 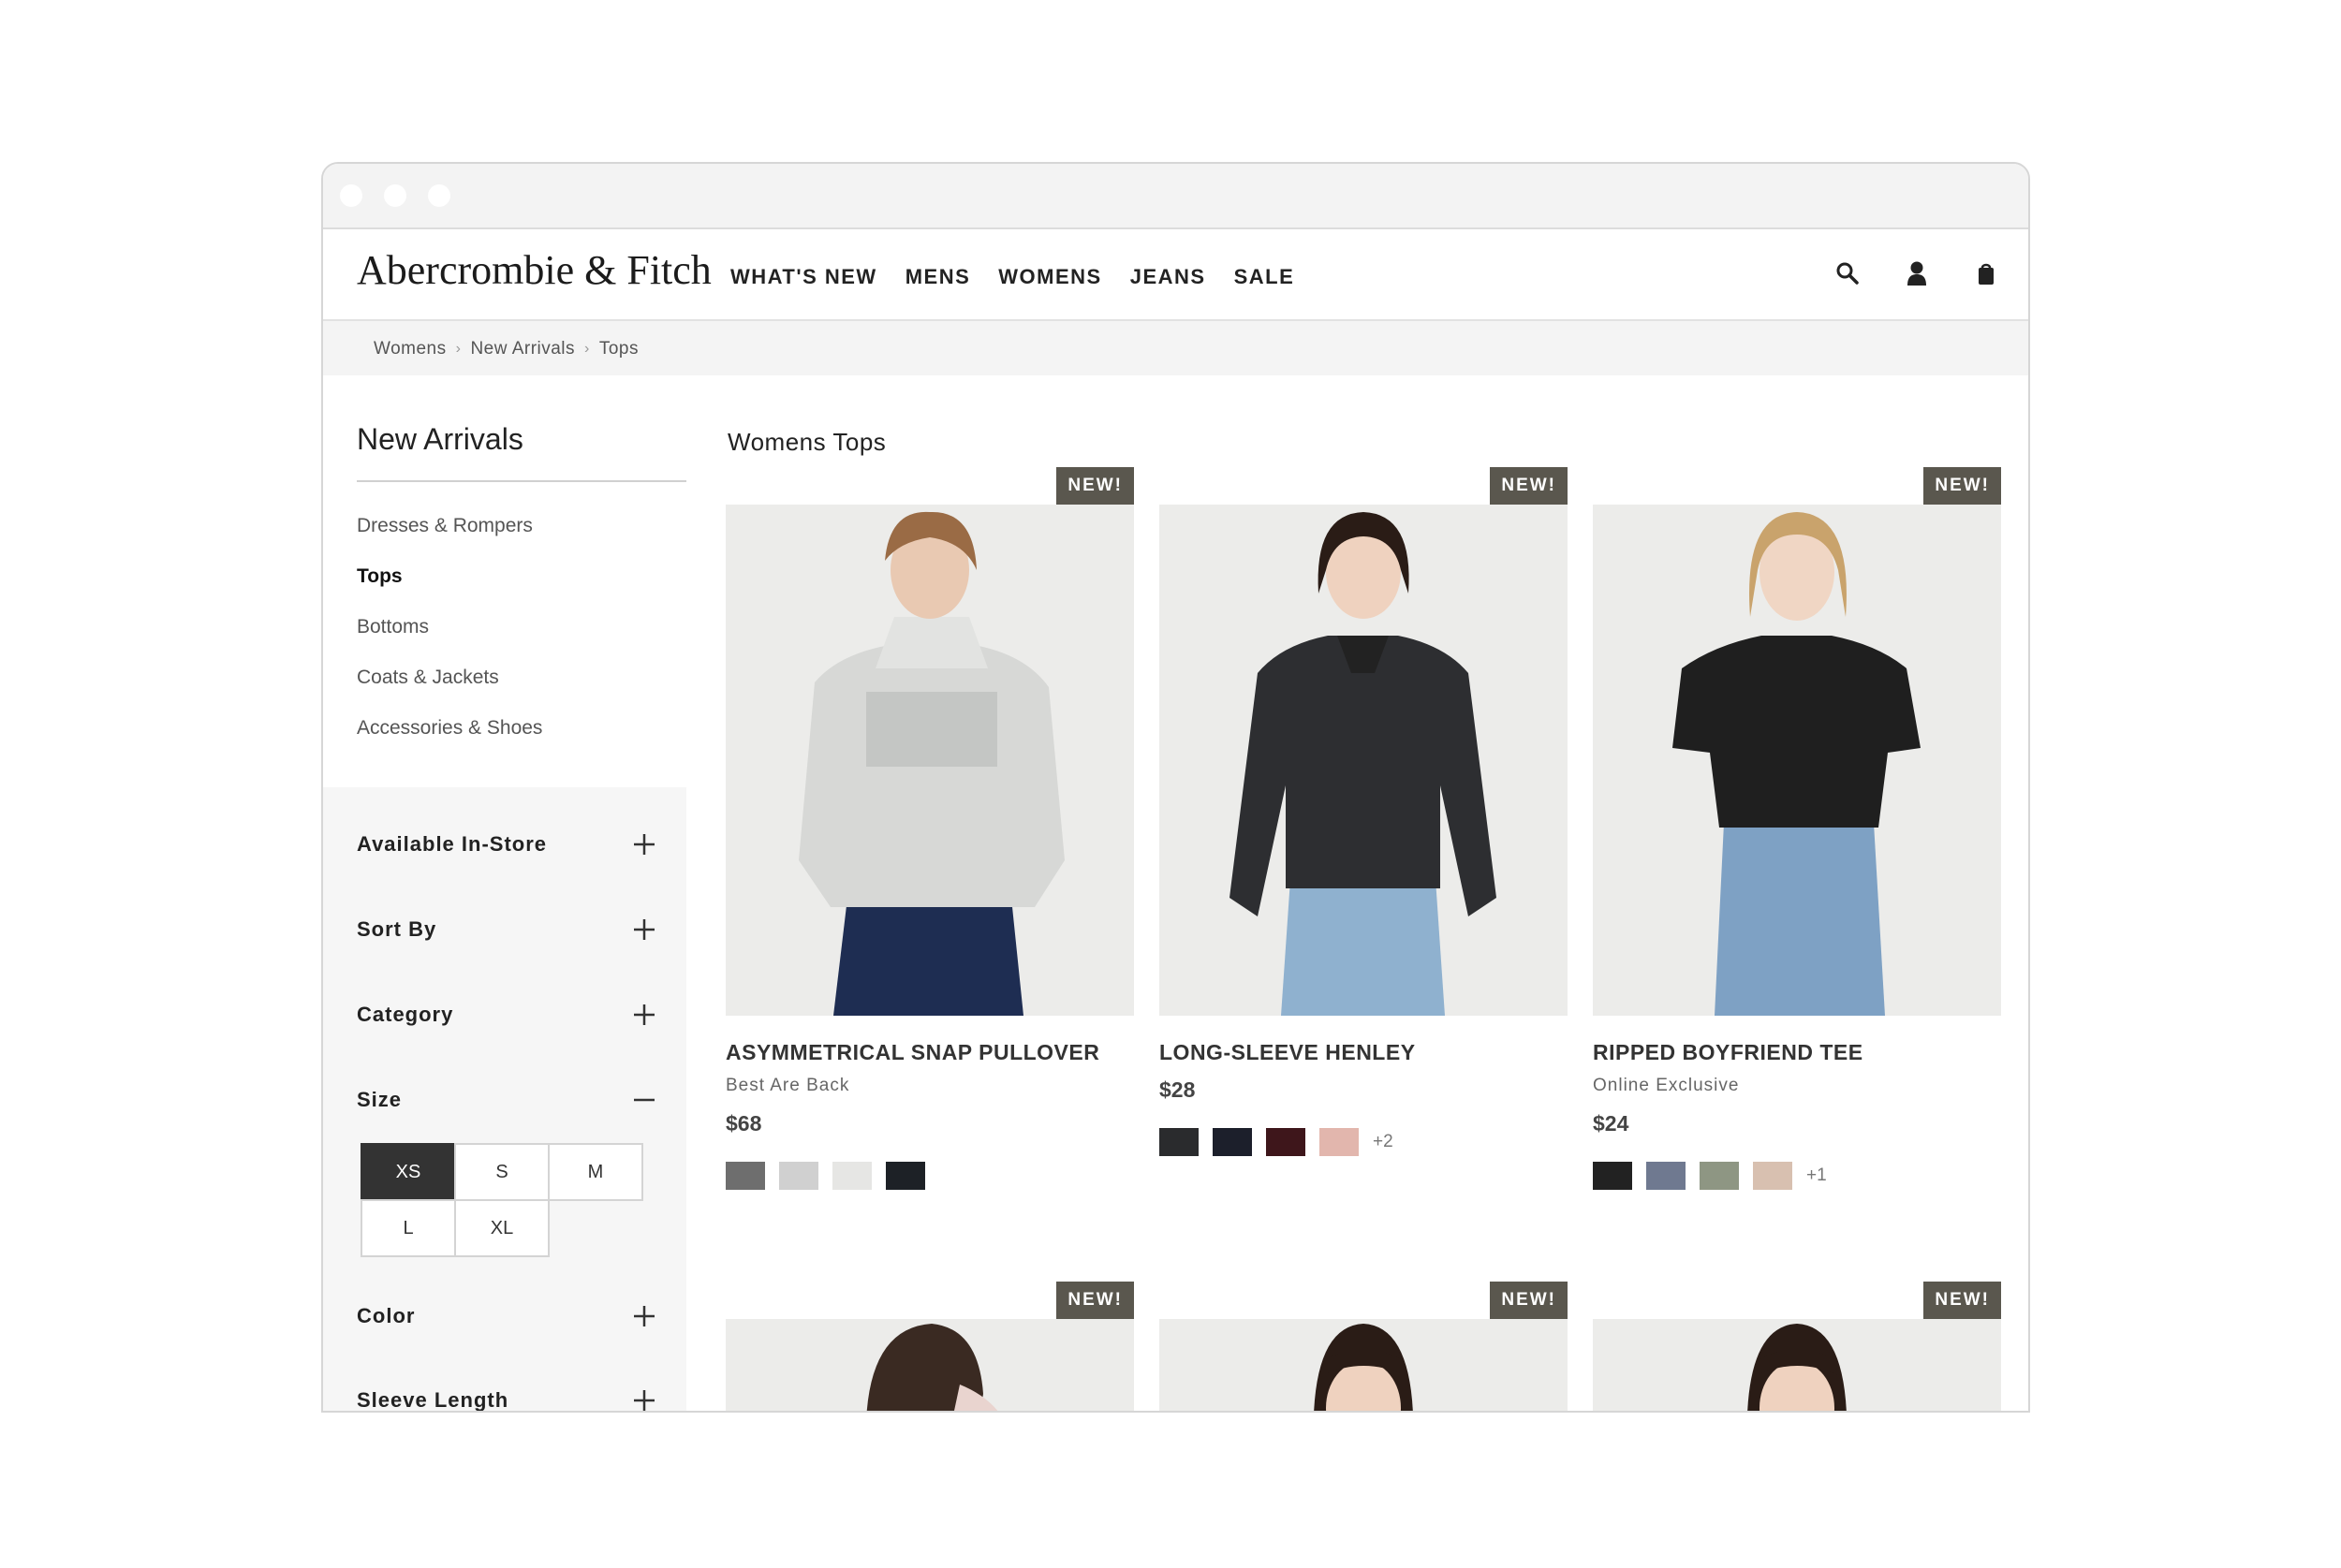 I want to click on window-titlebar, so click(x=1175, y=196).